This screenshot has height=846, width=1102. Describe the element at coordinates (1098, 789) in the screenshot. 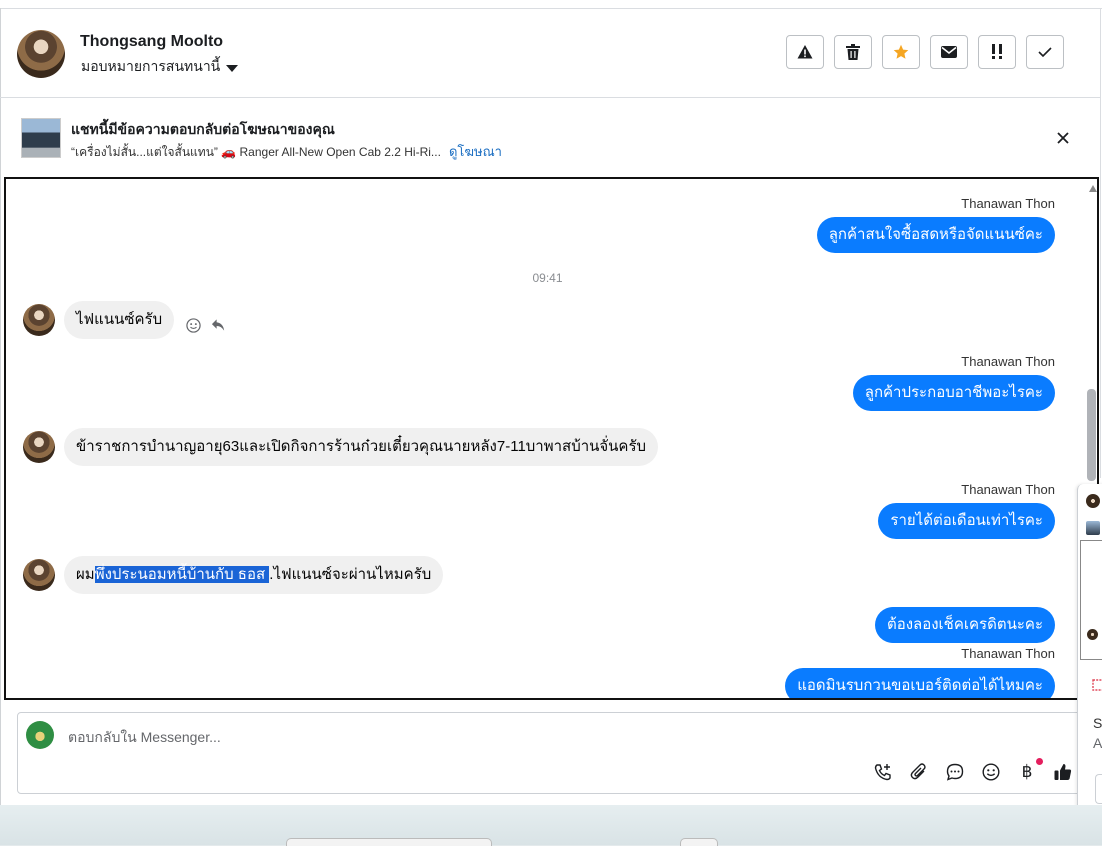

I see `popup-button` at that location.